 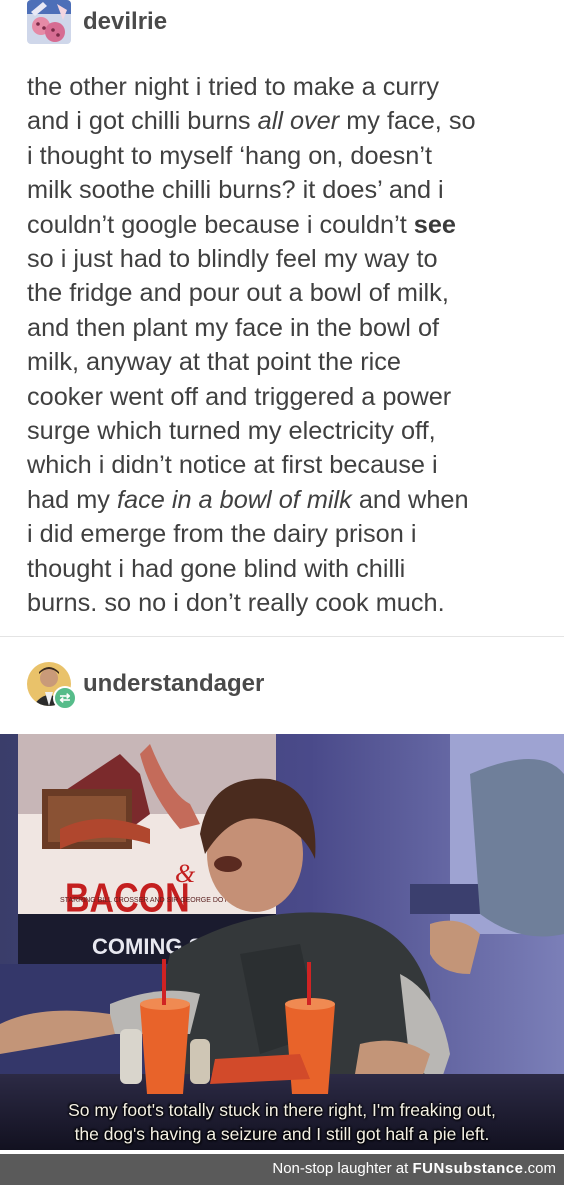 I want to click on emphasis-text: face in a bowl of milk, so click(x=234, y=499).